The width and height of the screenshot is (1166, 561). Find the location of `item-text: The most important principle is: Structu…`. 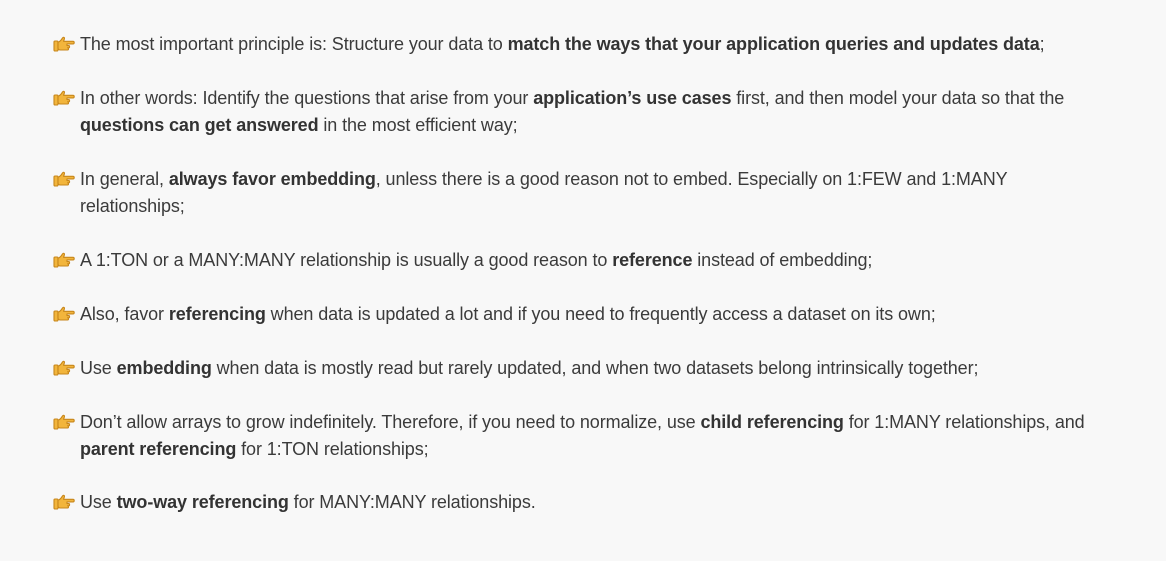

item-text: The most important principle is: Structu… is located at coordinates (562, 44).